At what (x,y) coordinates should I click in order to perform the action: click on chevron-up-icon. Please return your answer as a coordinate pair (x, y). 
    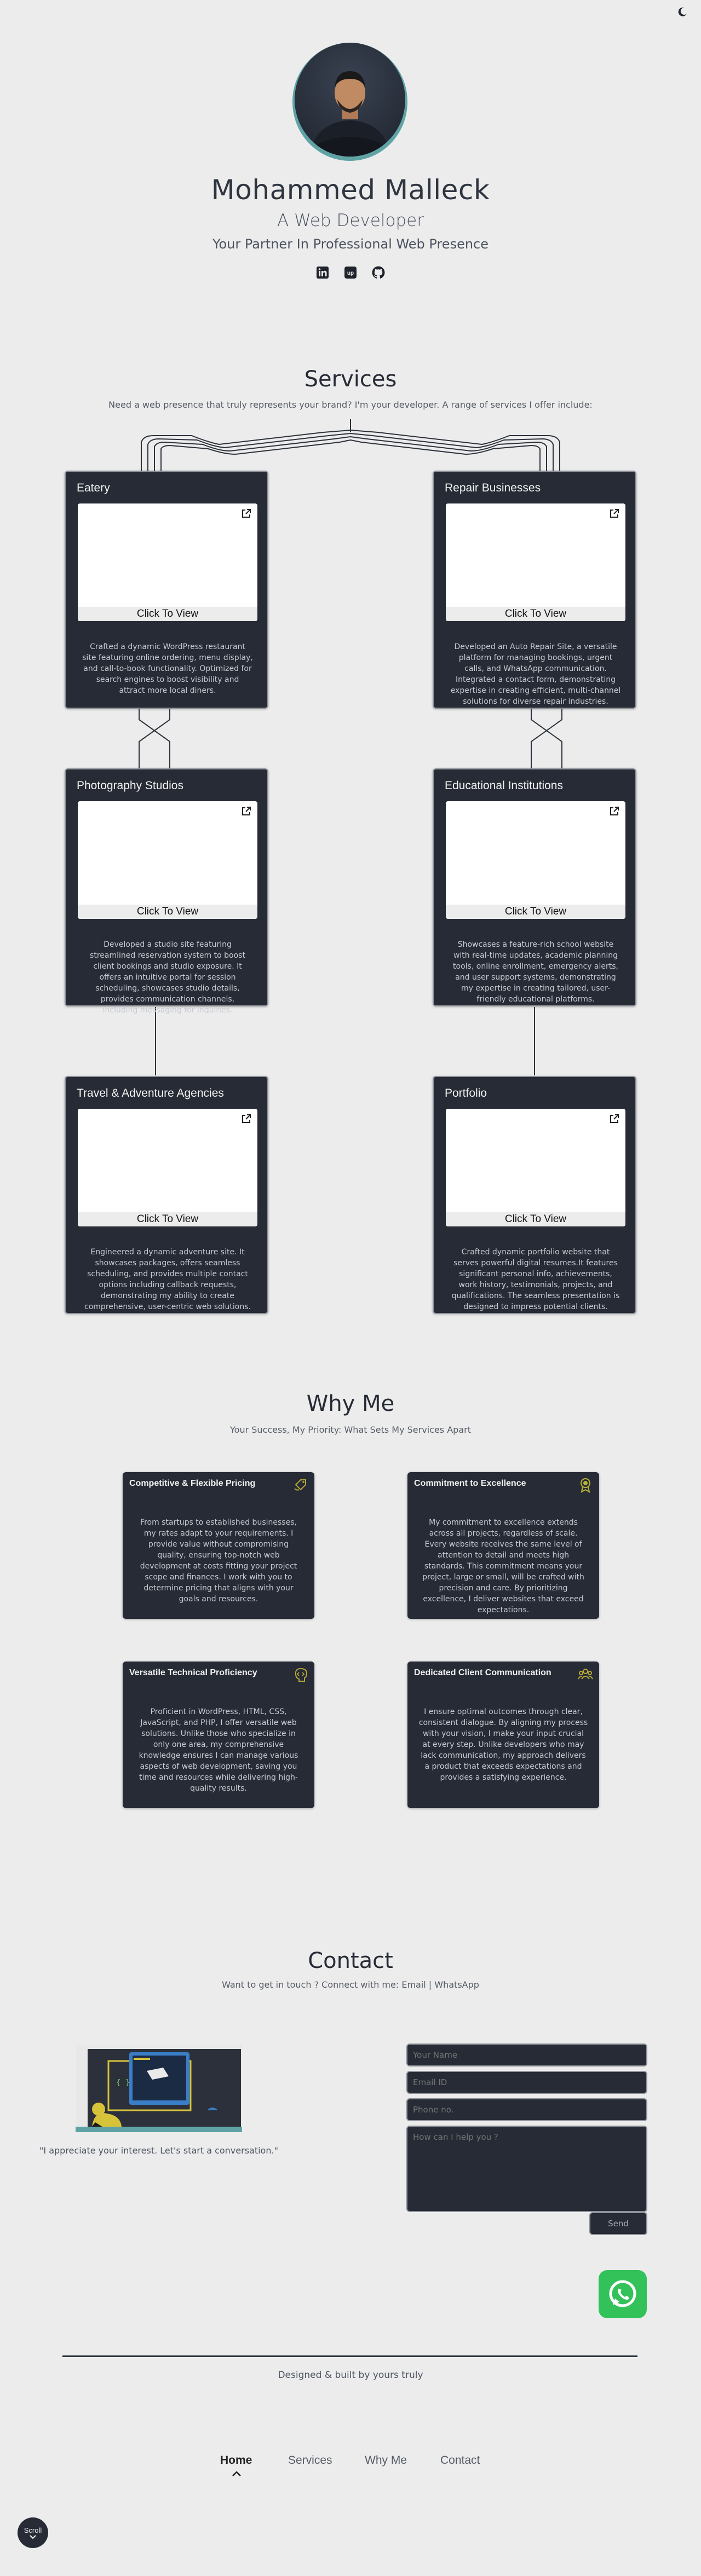
    Looking at the image, I should click on (236, 2473).